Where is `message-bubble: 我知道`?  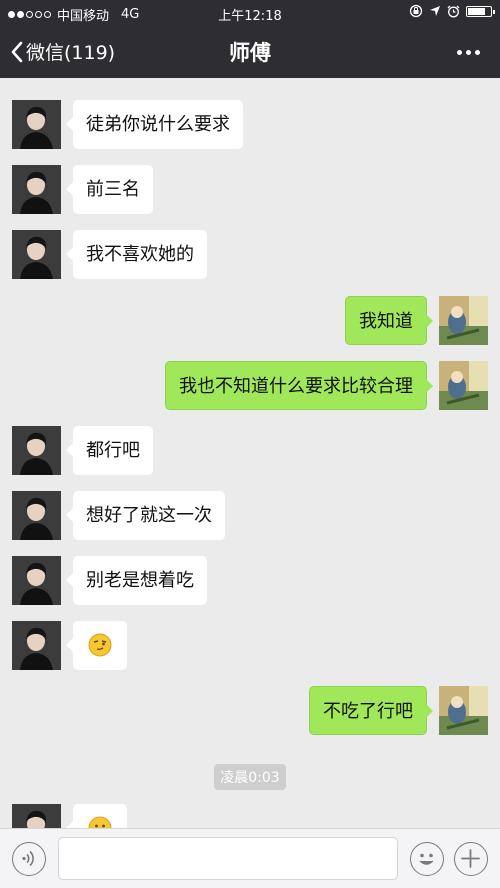
message-bubble: 我知道 is located at coordinates (389, 320).